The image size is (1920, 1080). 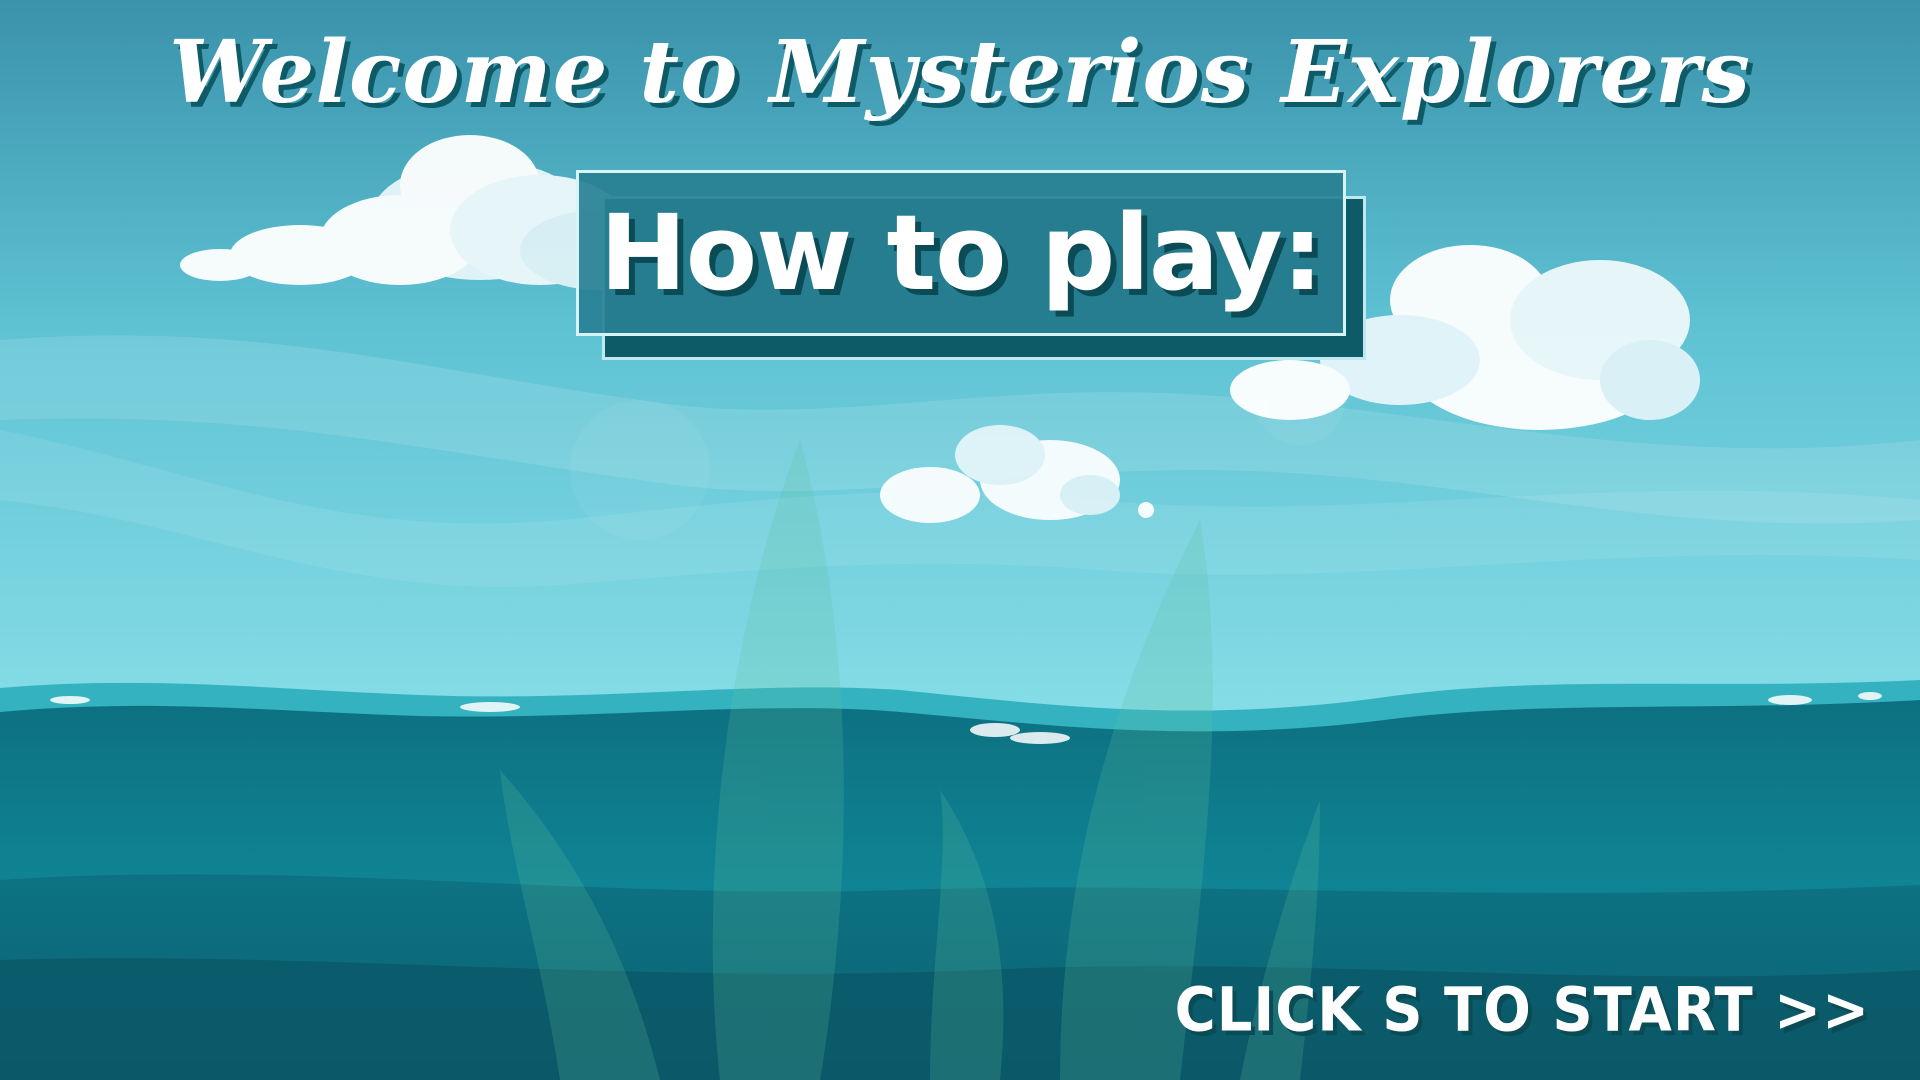 I want to click on heading-panel: How to play:, so click(x=961, y=253).